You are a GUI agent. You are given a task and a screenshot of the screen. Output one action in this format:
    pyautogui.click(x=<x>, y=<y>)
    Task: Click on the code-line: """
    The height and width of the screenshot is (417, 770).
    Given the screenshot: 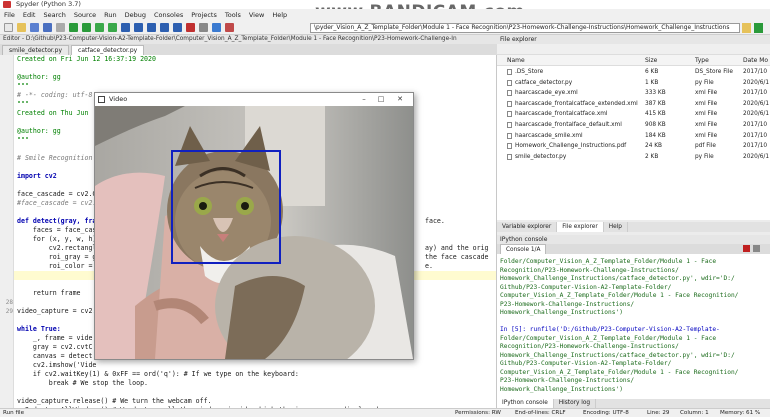 What is the action you would take?
    pyautogui.click(x=23, y=86)
    